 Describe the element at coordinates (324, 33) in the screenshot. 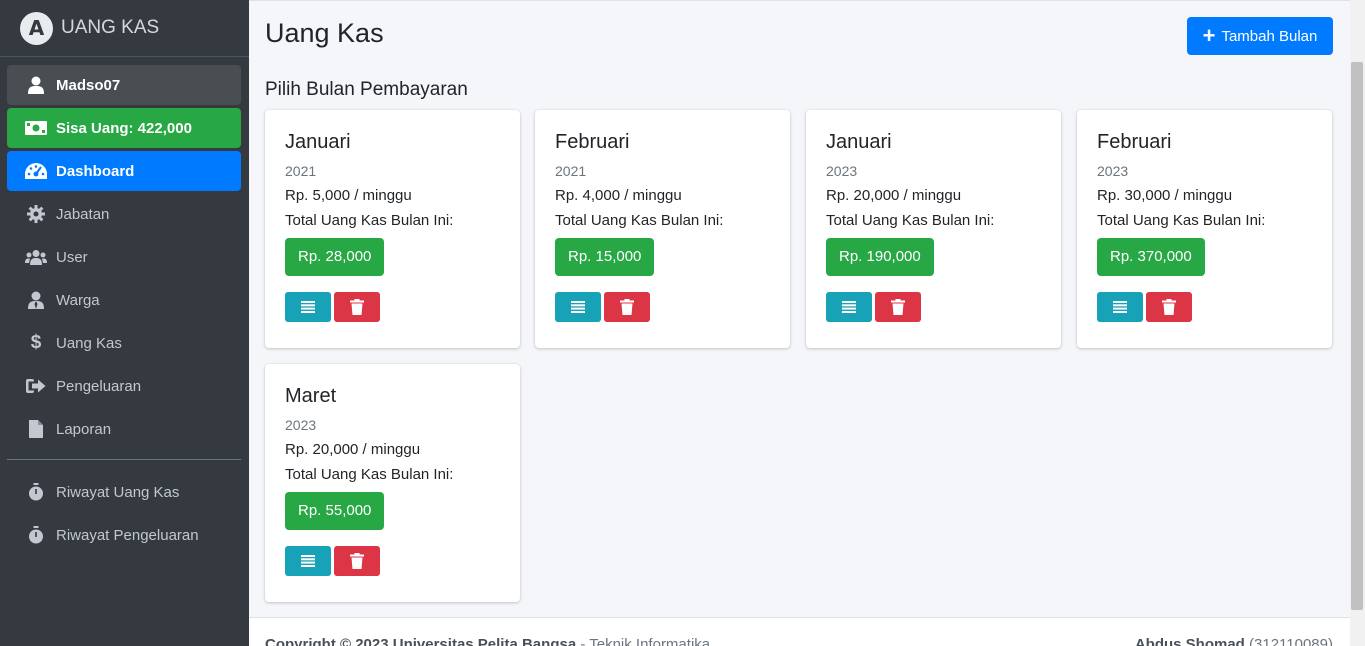

I see `page-title: Uang Kas` at that location.